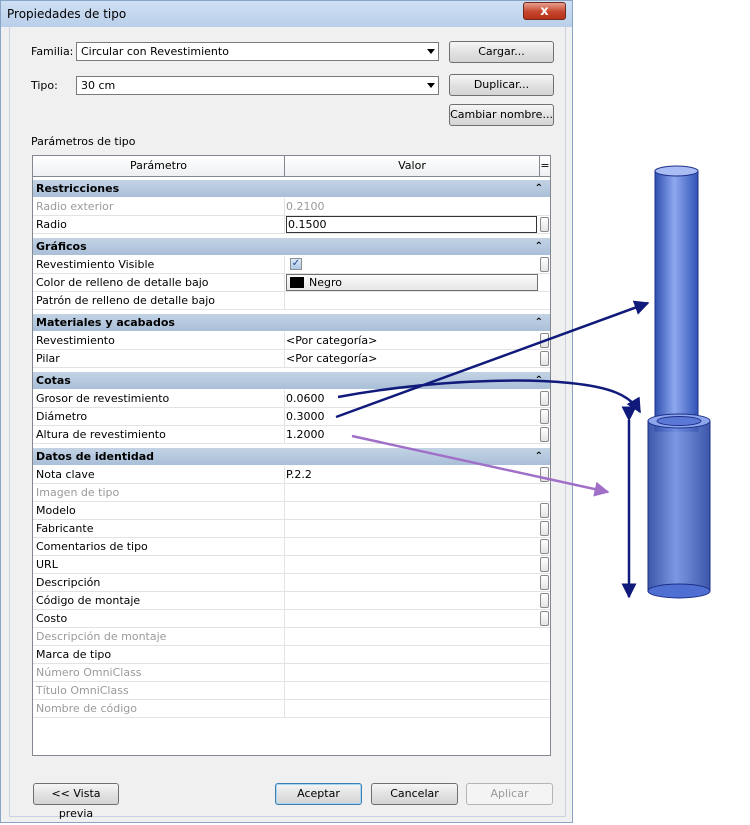 The image size is (750, 825). Describe the element at coordinates (74, 654) in the screenshot. I see `param-name: Marca de tipo` at that location.